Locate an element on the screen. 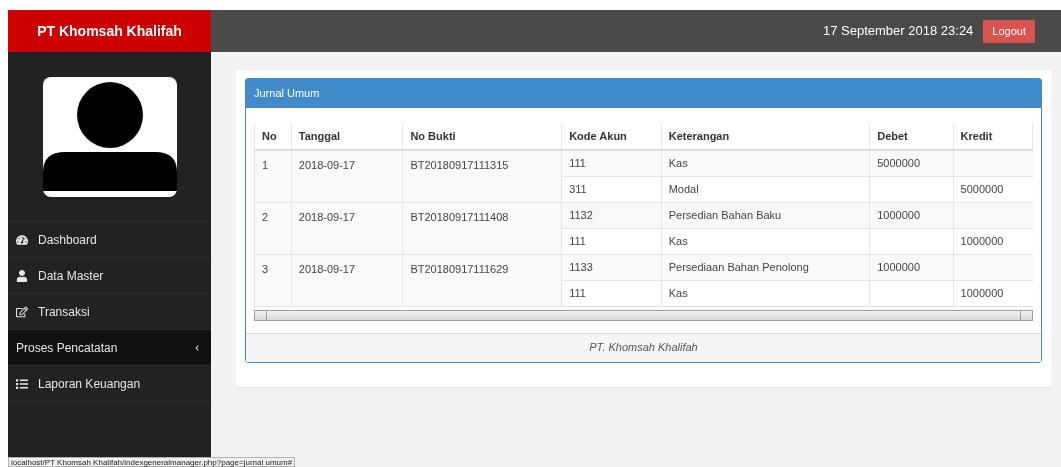  horizontal-scrollbar is located at coordinates (643, 315).